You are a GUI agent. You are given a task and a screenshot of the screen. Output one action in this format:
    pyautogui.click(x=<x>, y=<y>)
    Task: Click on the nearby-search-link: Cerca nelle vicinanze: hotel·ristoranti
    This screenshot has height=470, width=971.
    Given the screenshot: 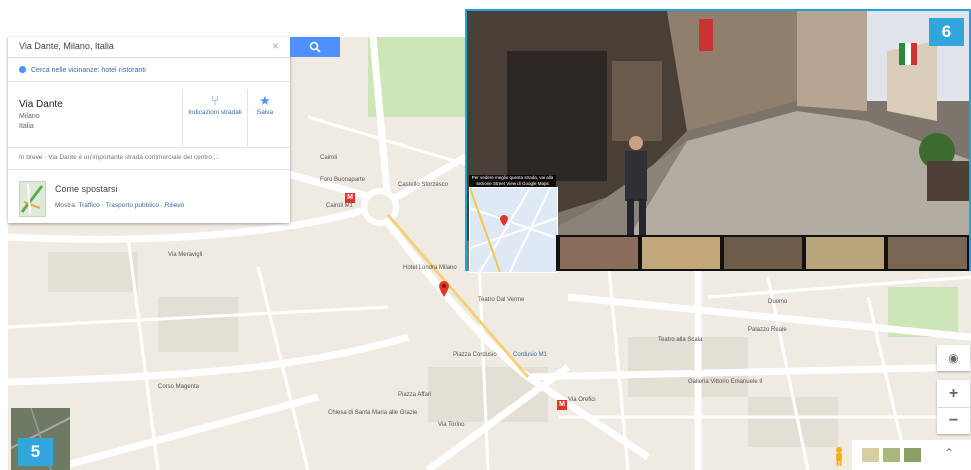 What is the action you would take?
    pyautogui.click(x=82, y=70)
    